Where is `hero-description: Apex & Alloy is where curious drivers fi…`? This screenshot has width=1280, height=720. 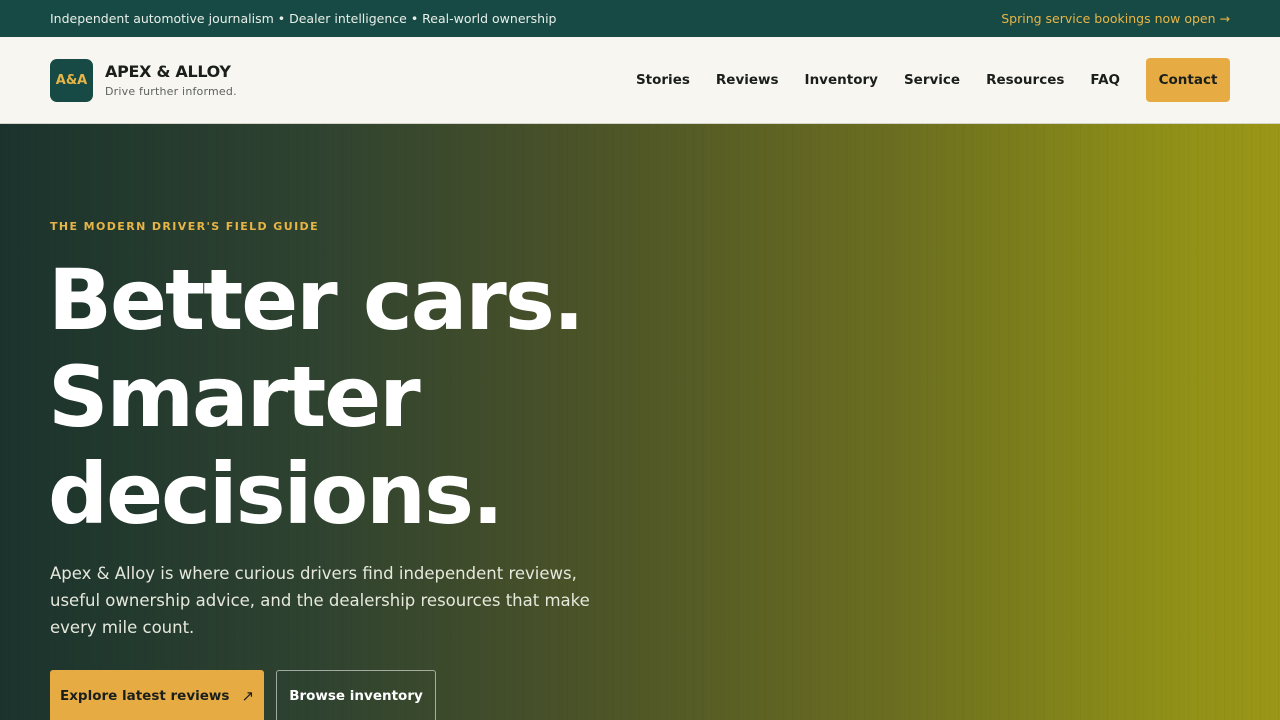
hero-description: Apex & Alloy is where curious drivers fi… is located at coordinates (320, 600).